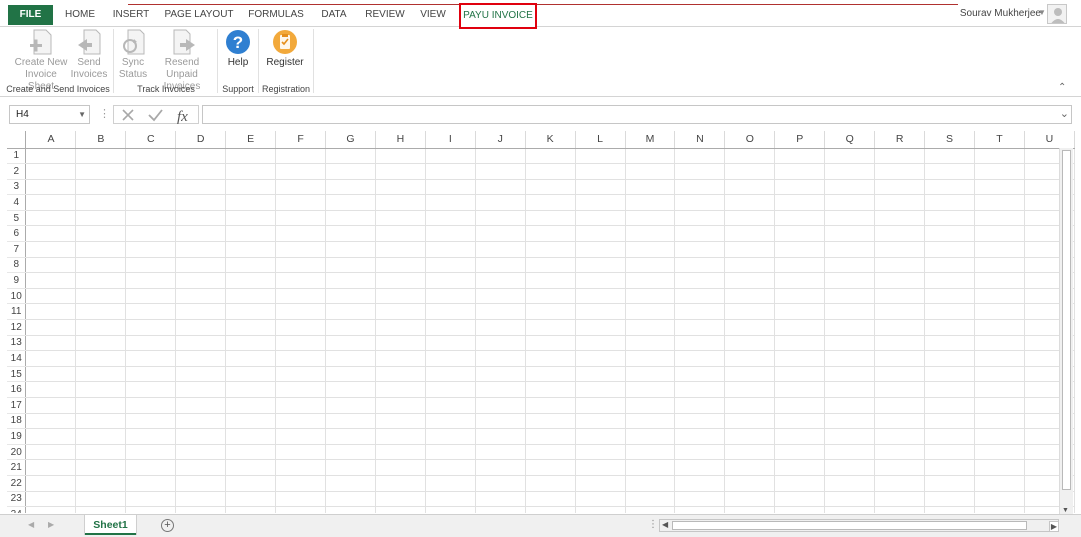  I want to click on column-header: A, so click(51, 140).